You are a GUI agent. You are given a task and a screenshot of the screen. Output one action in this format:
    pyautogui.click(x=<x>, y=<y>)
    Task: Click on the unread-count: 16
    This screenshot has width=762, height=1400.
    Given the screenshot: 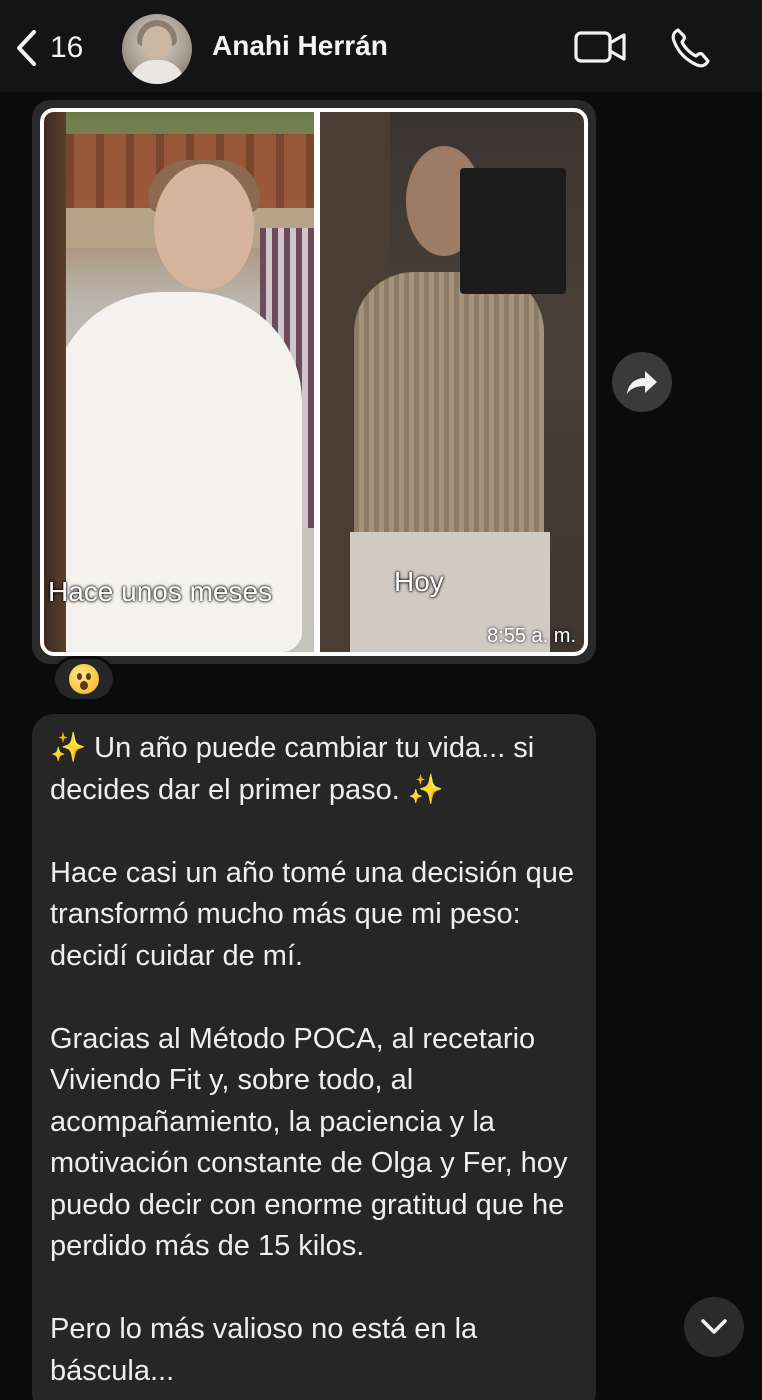 What is the action you would take?
    pyautogui.click(x=67, y=47)
    